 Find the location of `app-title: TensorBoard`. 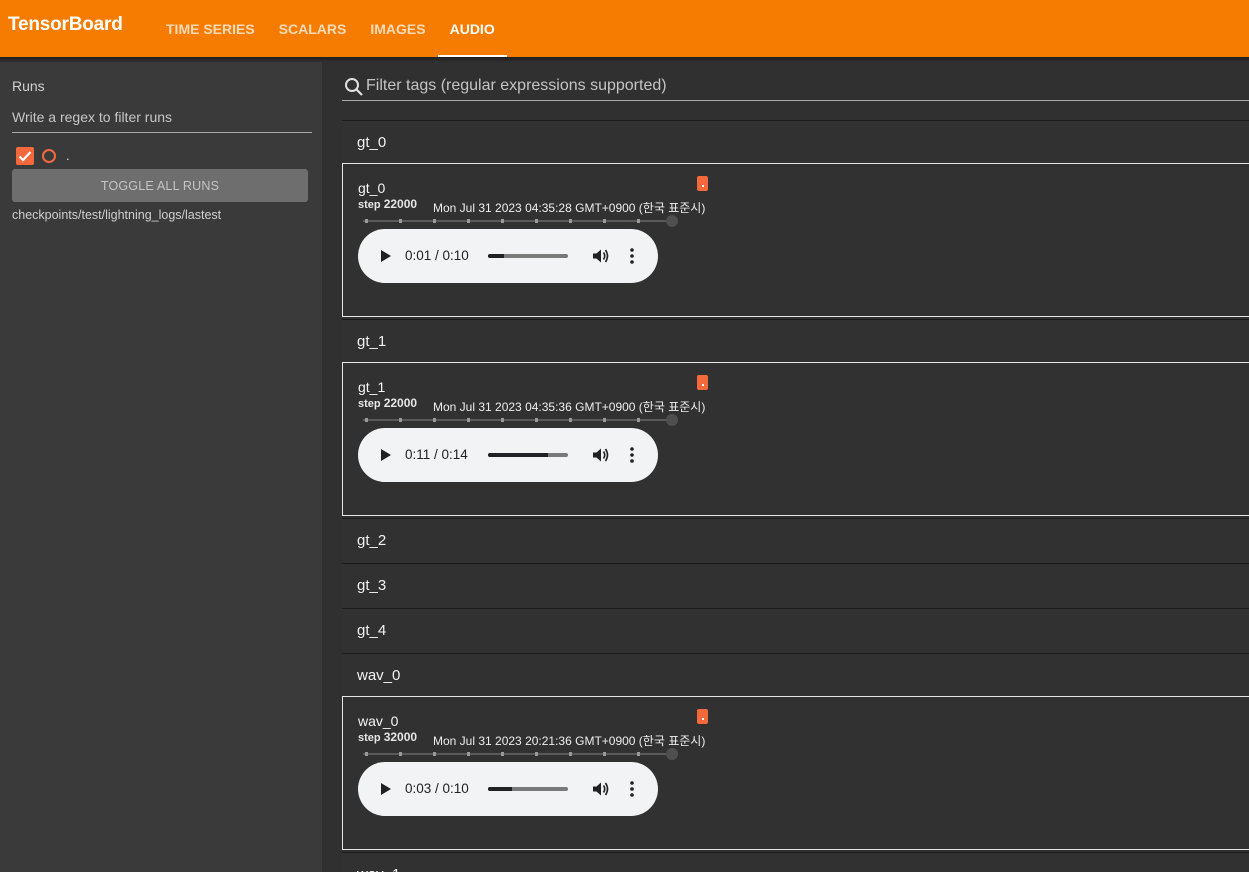

app-title: TensorBoard is located at coordinates (65, 24).